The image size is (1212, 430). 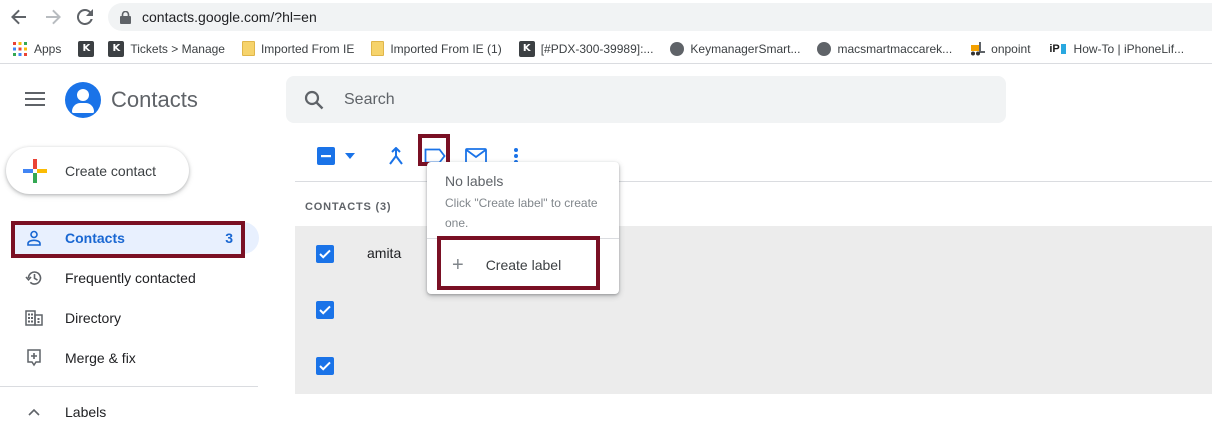 I want to click on app-title: Contacts, so click(x=154, y=99).